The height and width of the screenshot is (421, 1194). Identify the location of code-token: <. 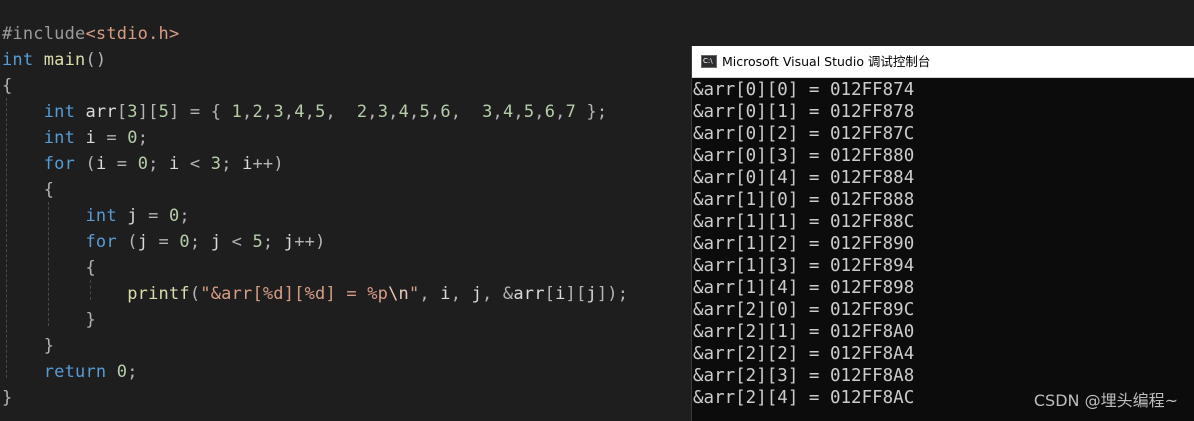
(195, 164).